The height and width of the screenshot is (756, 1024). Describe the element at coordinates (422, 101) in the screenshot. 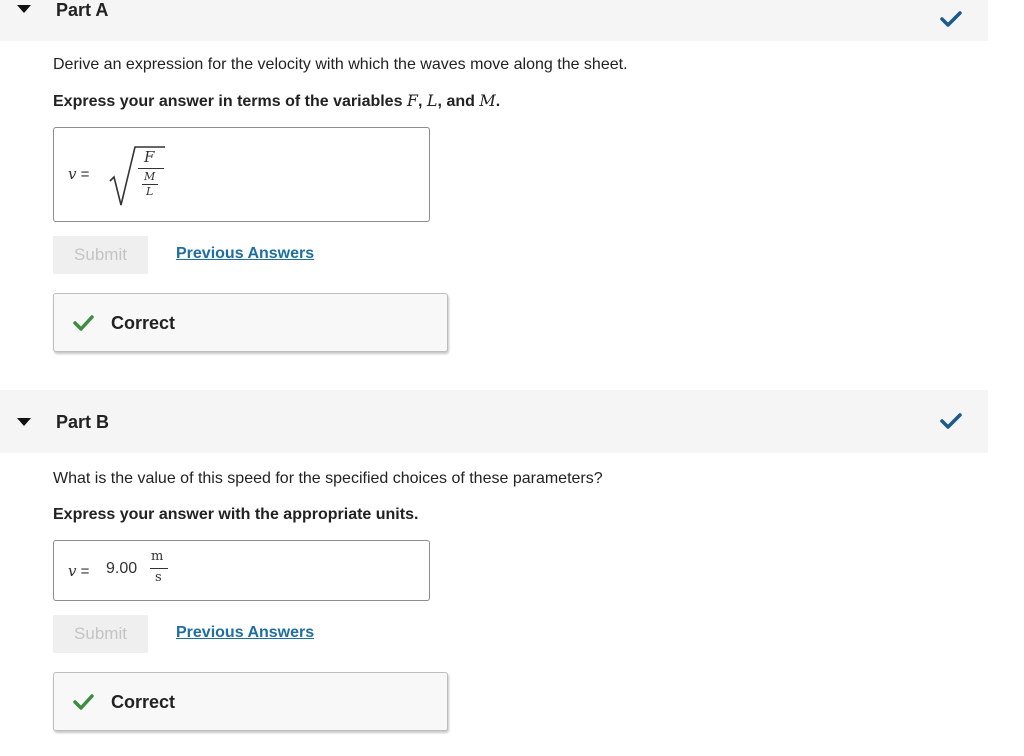

I see `instruction-comma: ,` at that location.